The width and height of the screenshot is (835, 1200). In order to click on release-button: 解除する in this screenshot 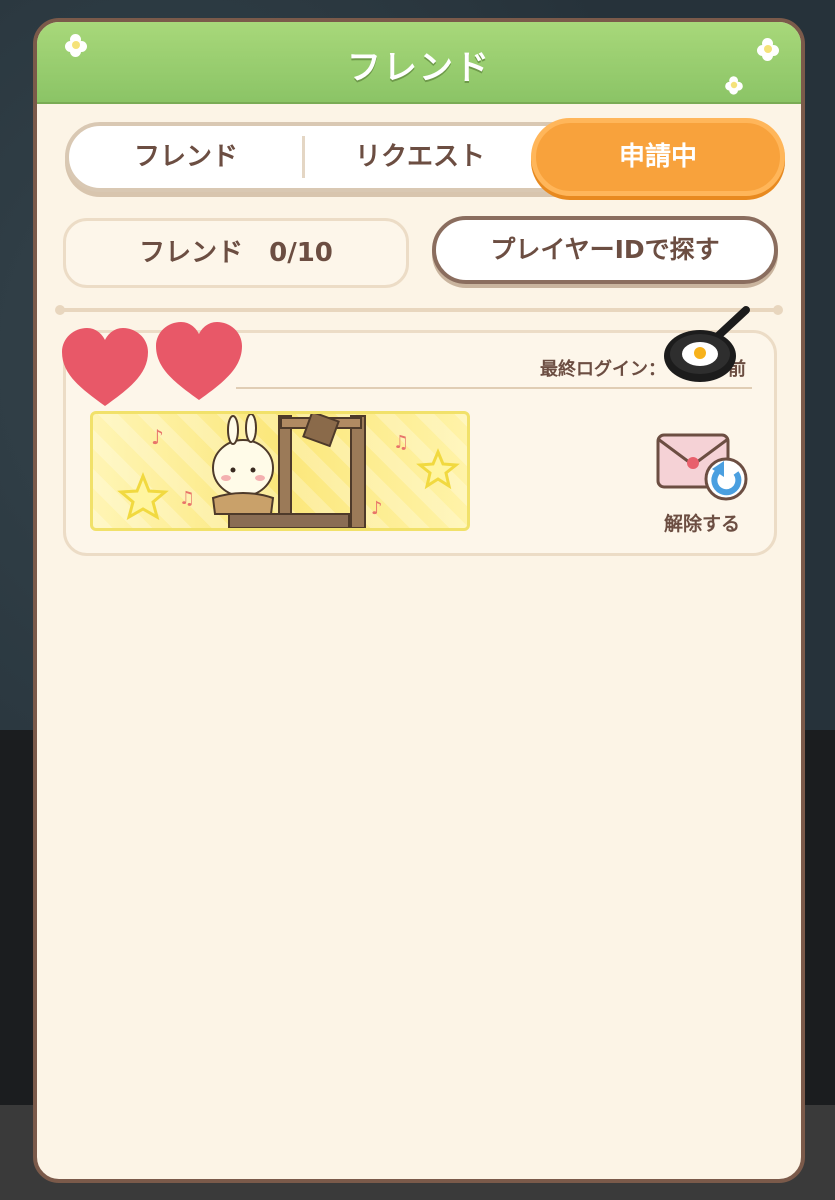, I will do `click(702, 483)`.